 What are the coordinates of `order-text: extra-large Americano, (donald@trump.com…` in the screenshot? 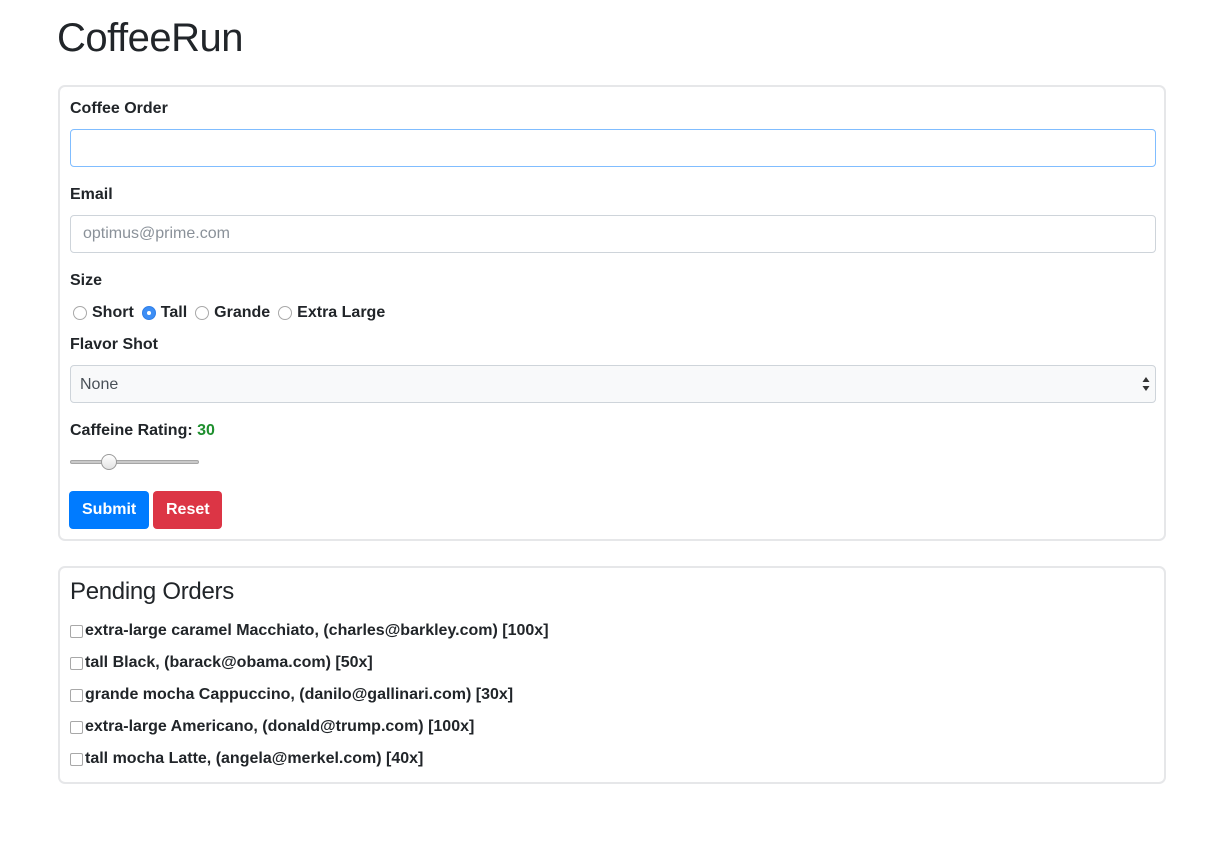 It's located at (280, 726).